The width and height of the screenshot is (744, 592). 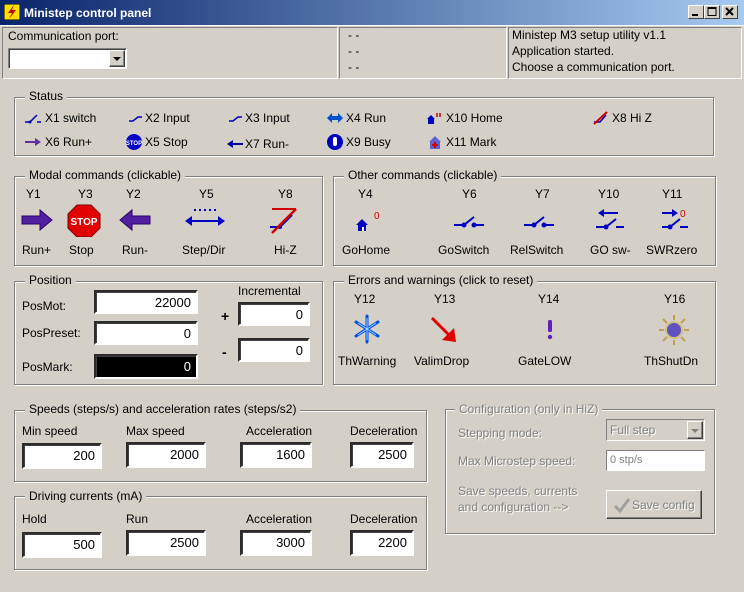 I want to click on step-dir-button: Step/Dir, so click(x=206, y=234).